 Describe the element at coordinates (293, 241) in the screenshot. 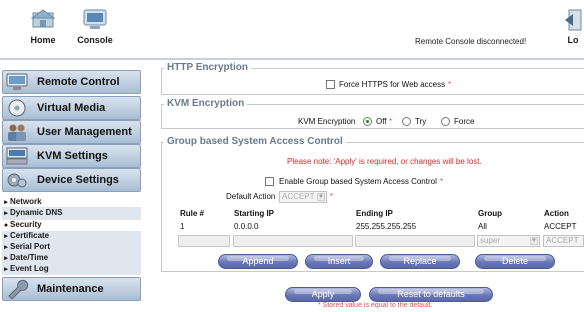

I see `new-starting-ip-input` at that location.